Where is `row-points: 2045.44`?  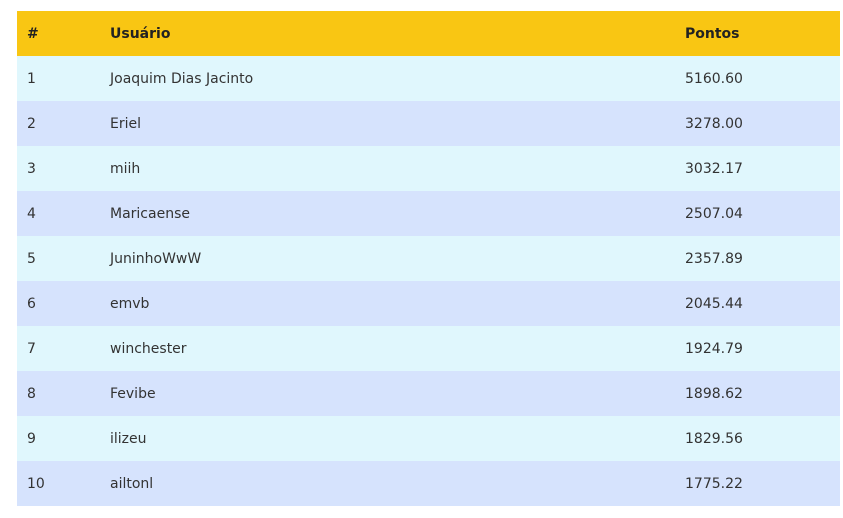 row-points: 2045.44 is located at coordinates (714, 303).